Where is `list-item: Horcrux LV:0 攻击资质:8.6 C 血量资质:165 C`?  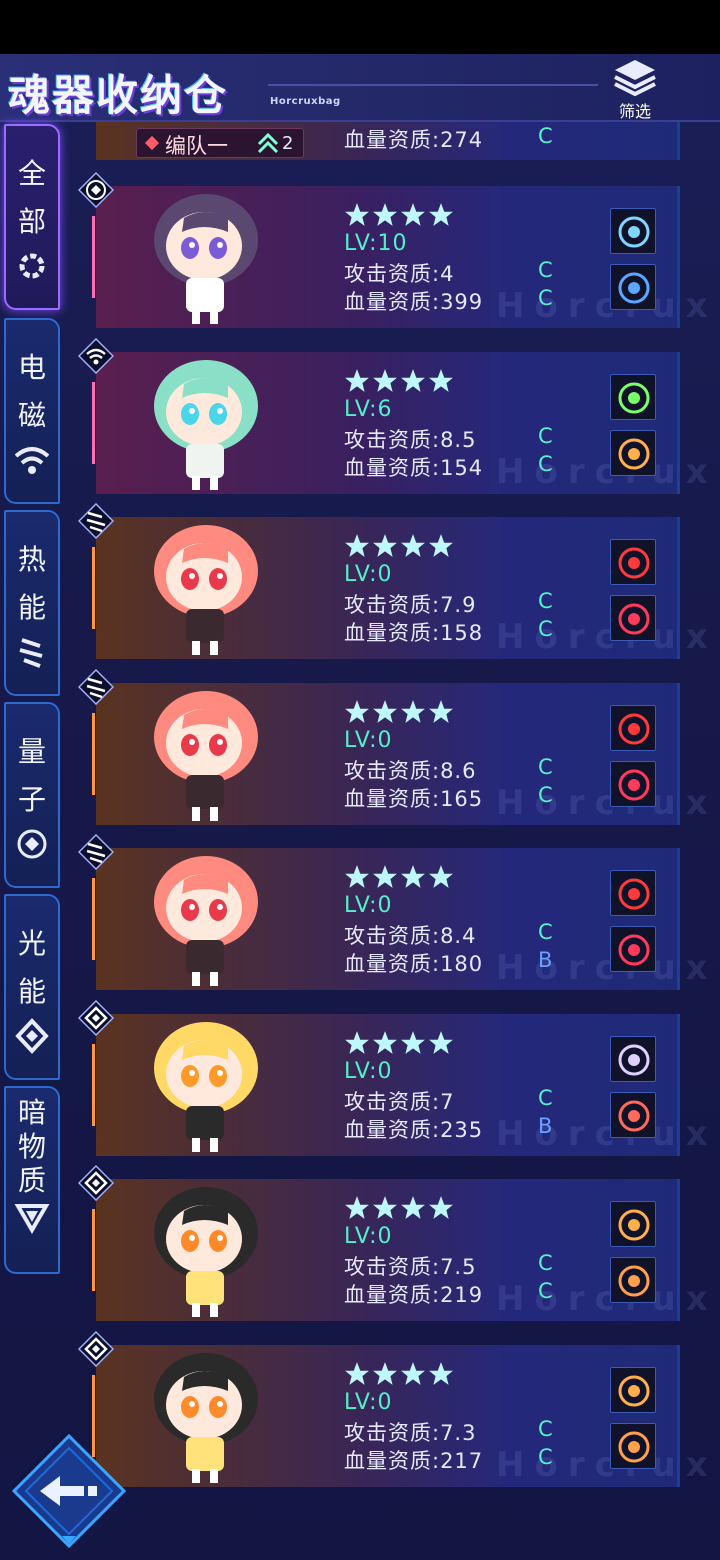
list-item: Horcrux LV:0 攻击资质:8.6 C 血量资质:165 C is located at coordinates (393, 746).